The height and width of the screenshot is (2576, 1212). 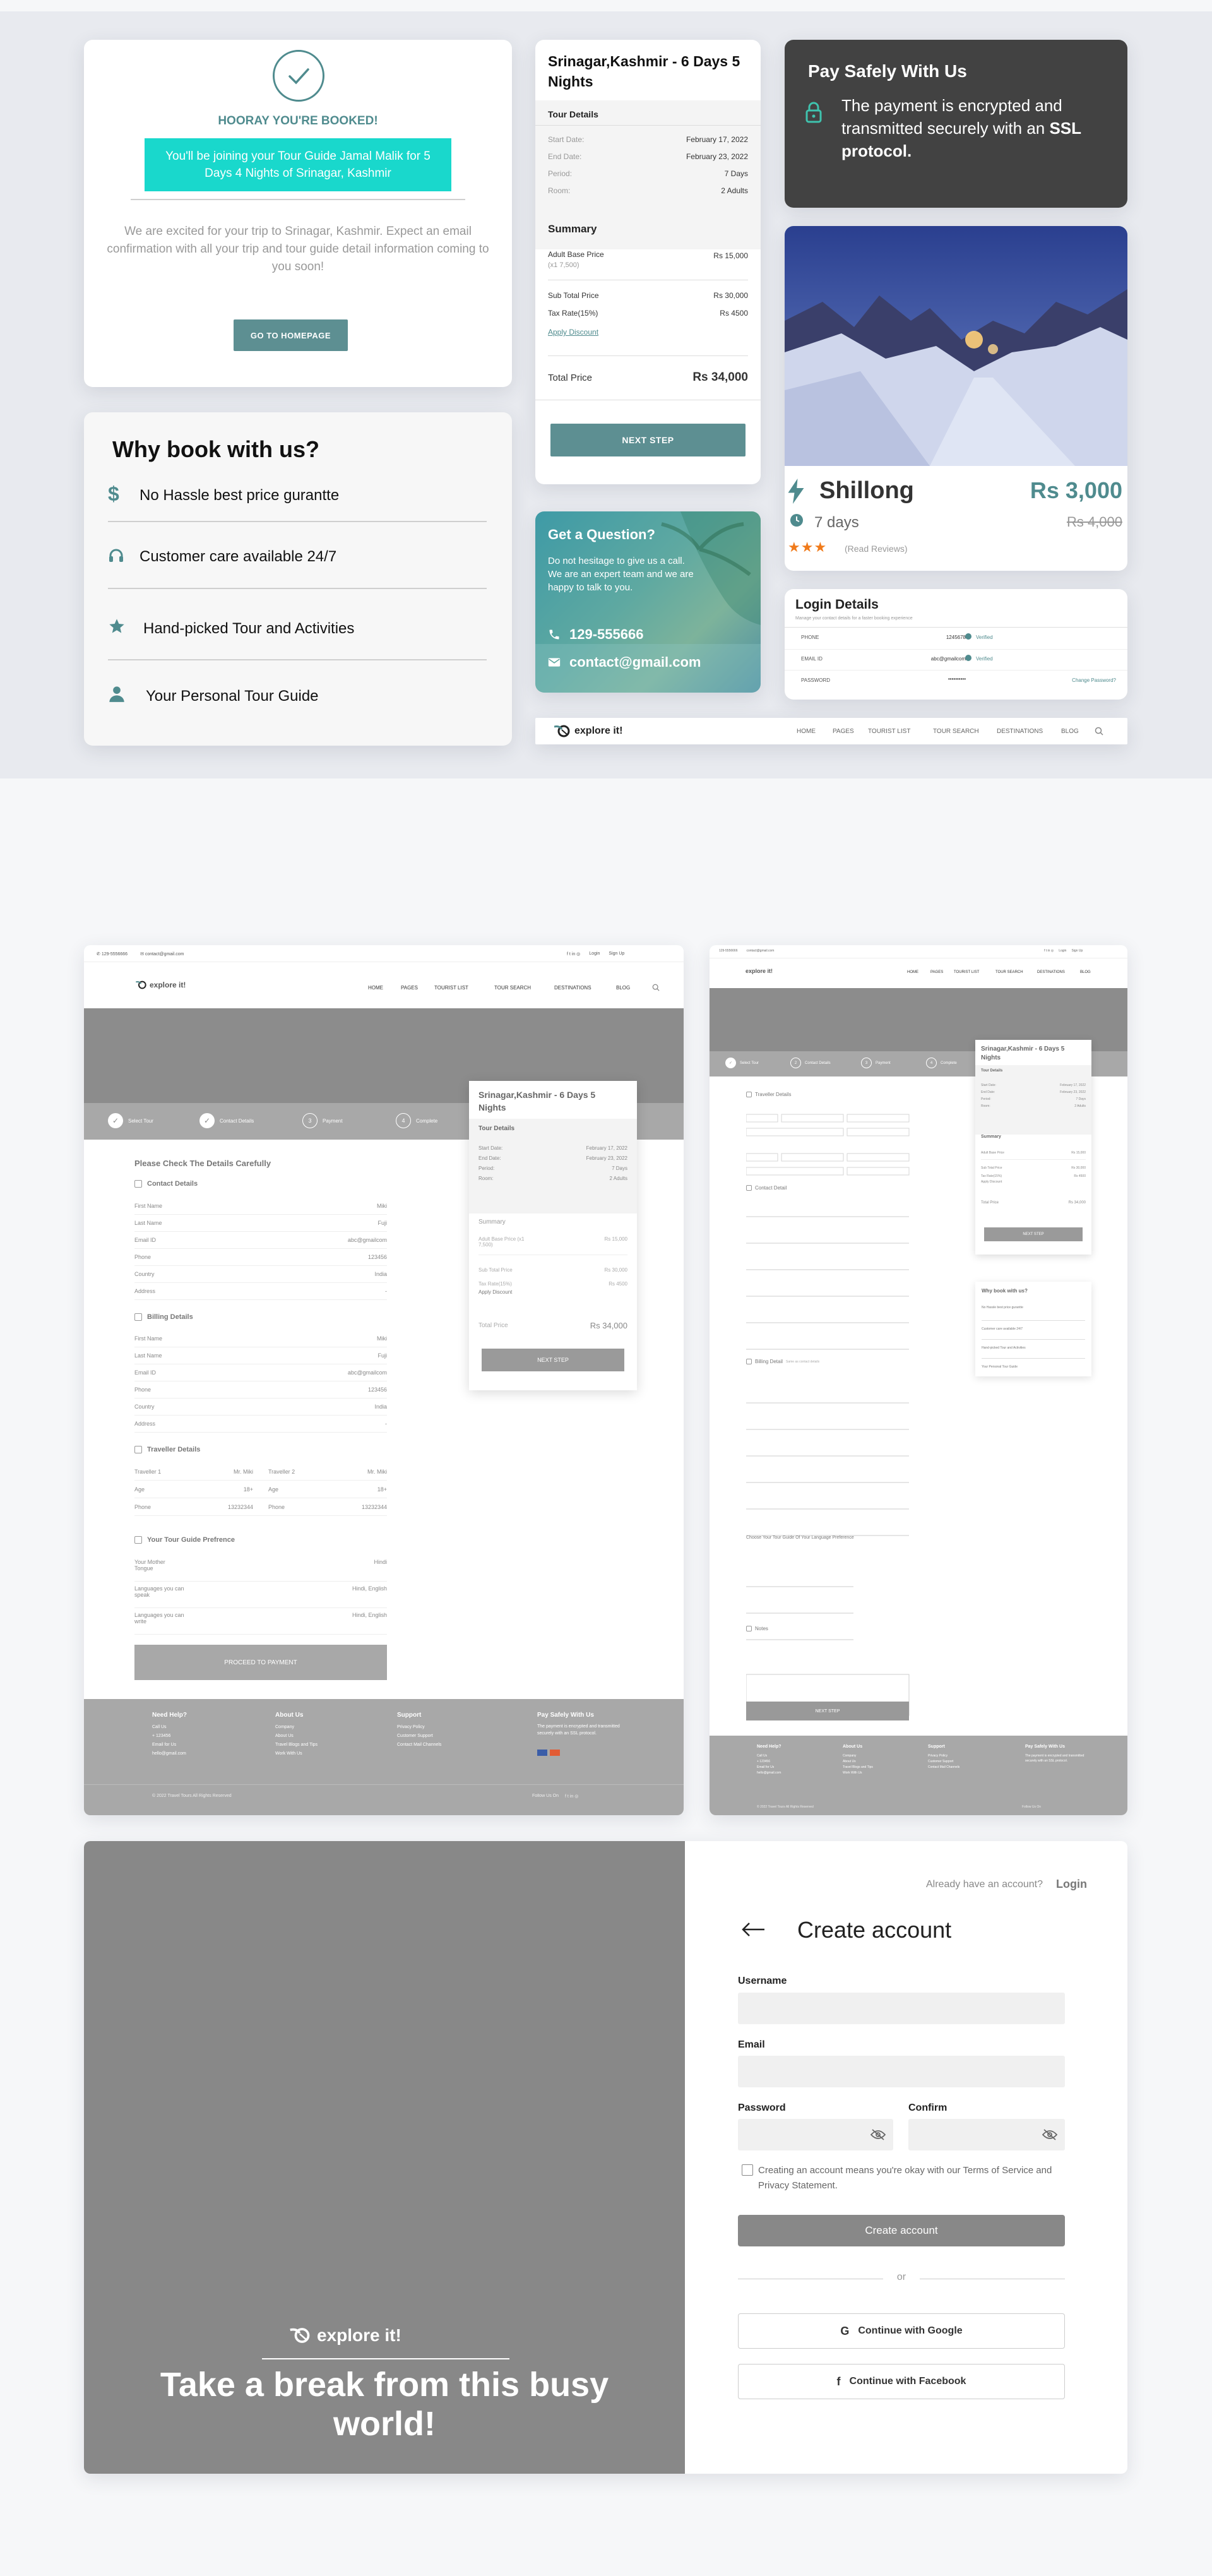 I want to click on destination-old-price: Rs 4,000, so click(x=1094, y=522).